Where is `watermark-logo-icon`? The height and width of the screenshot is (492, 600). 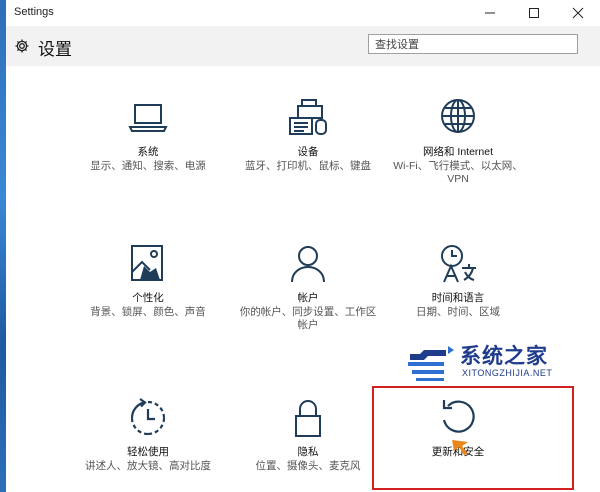
watermark-logo-icon is located at coordinates (431, 363).